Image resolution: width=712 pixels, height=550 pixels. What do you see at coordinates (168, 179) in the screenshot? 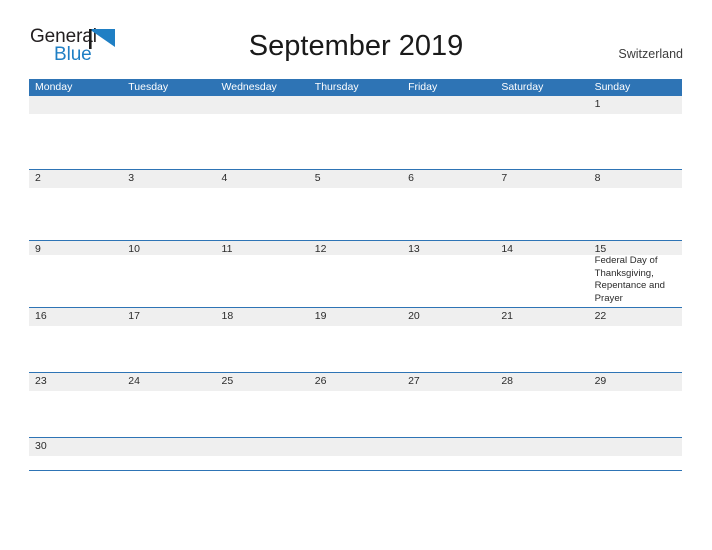
I see `day-cell: 3` at bounding box center [168, 179].